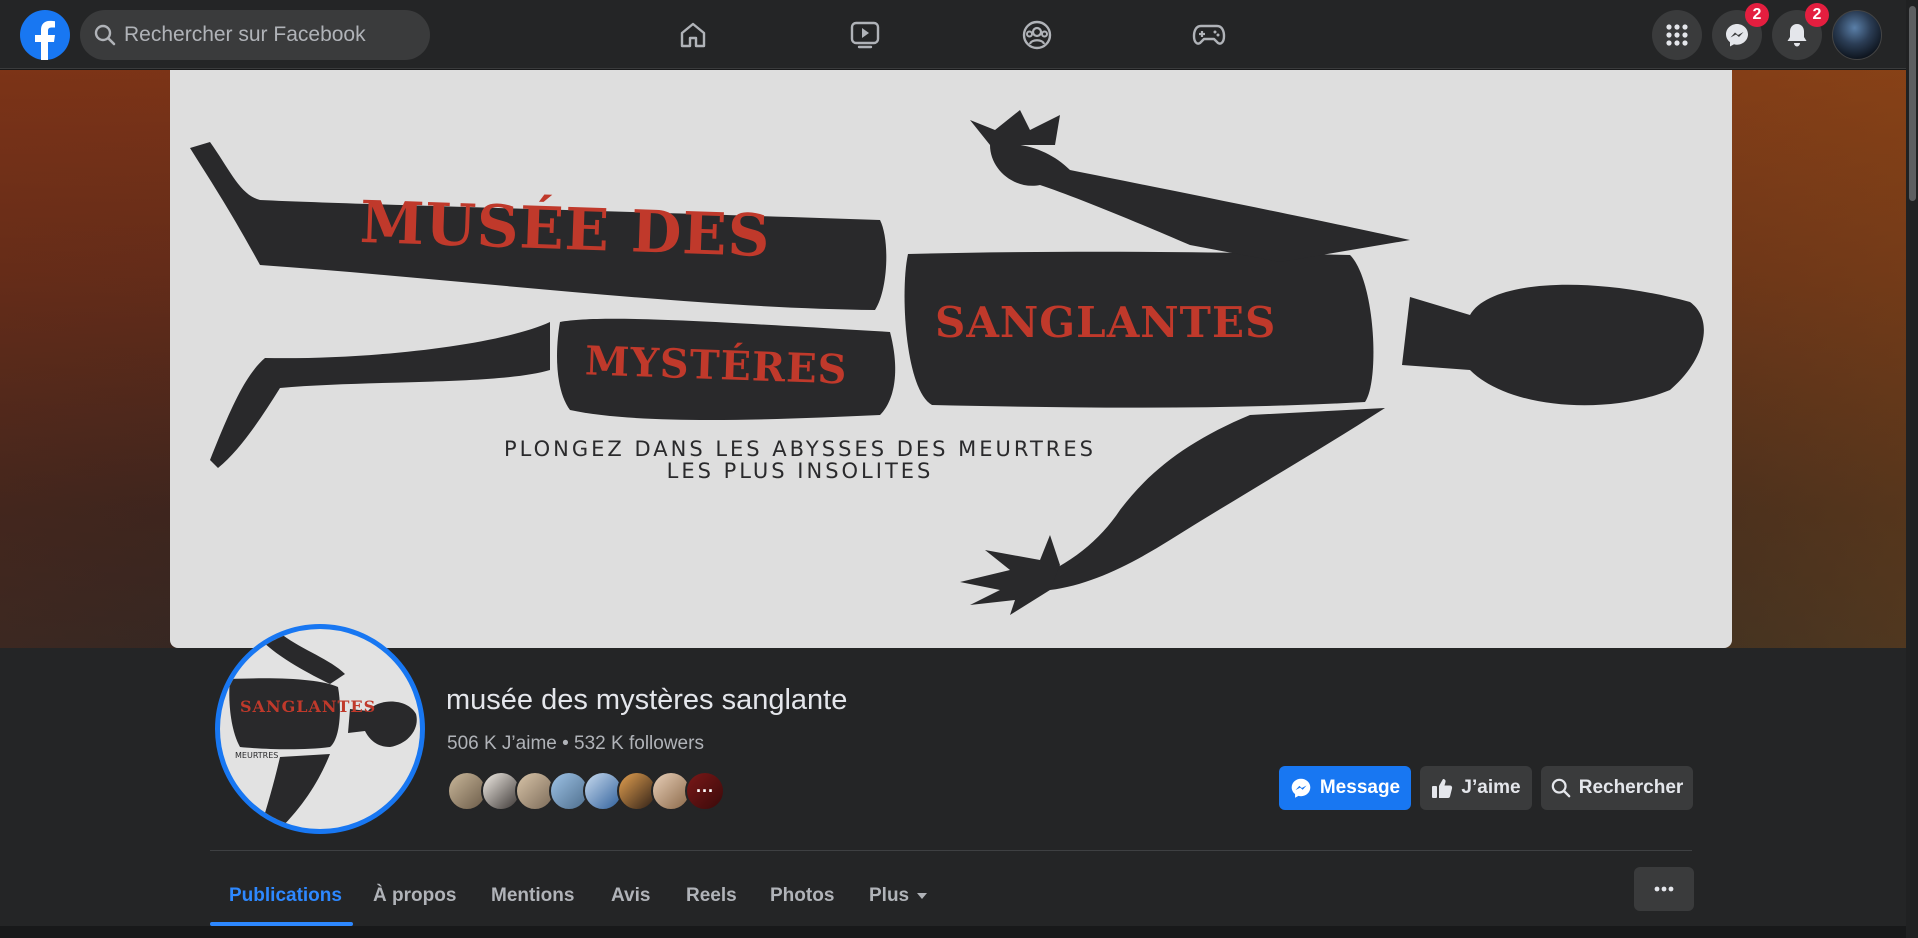 This screenshot has width=1918, height=938. I want to click on search-input, so click(269, 35).